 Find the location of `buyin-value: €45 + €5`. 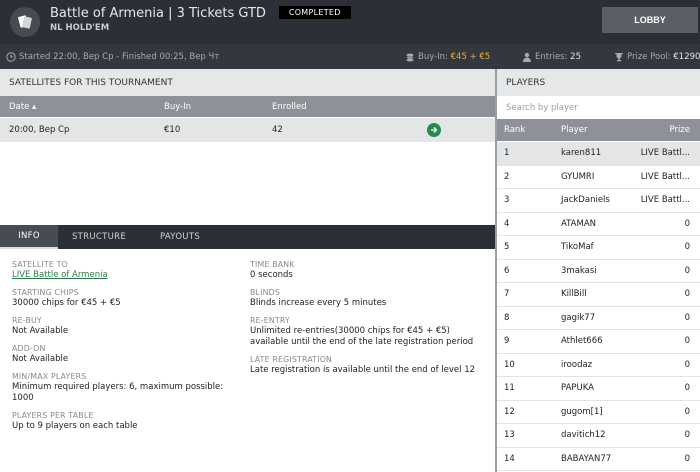

buyin-value: €45 + €5 is located at coordinates (470, 57).